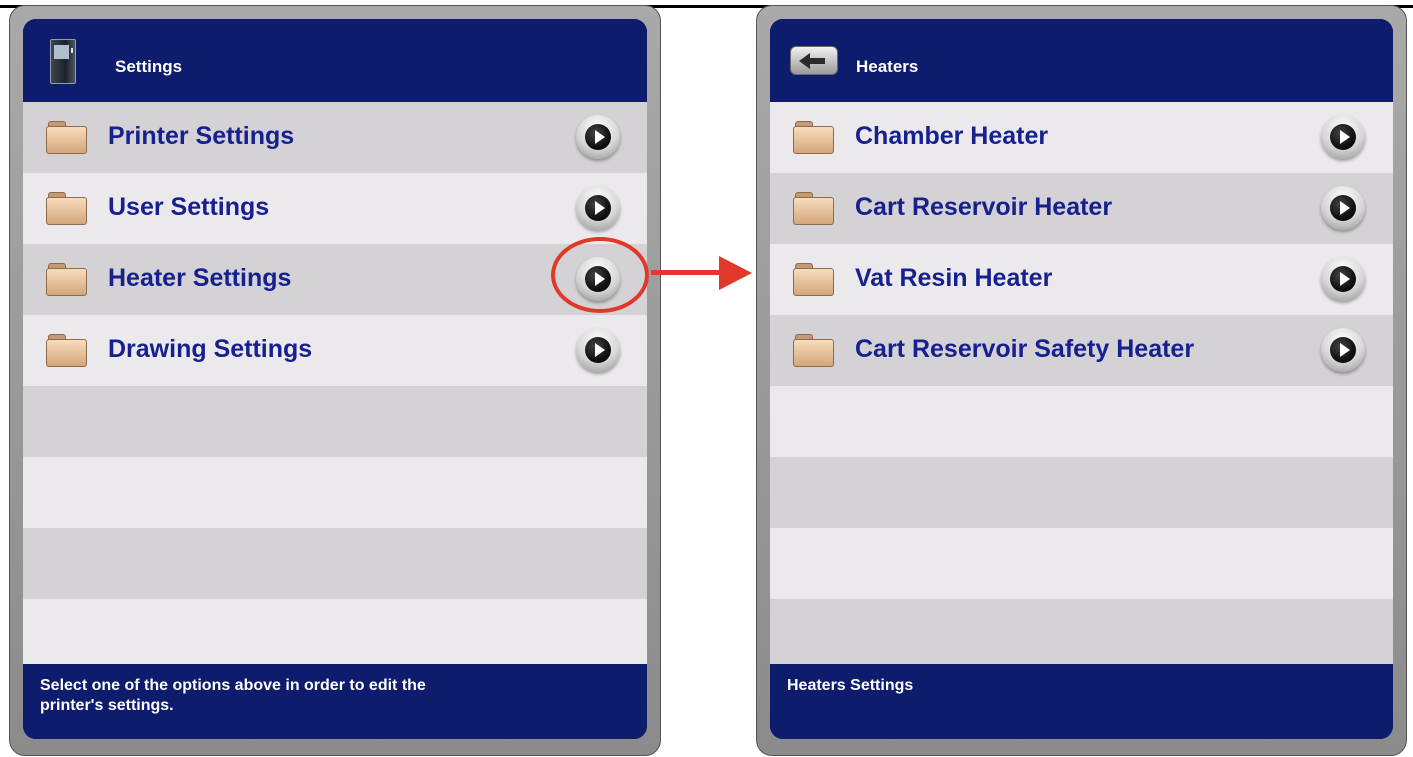 The height and width of the screenshot is (757, 1413). What do you see at coordinates (887, 66) in the screenshot?
I see `heaters-title: Heaters` at bounding box center [887, 66].